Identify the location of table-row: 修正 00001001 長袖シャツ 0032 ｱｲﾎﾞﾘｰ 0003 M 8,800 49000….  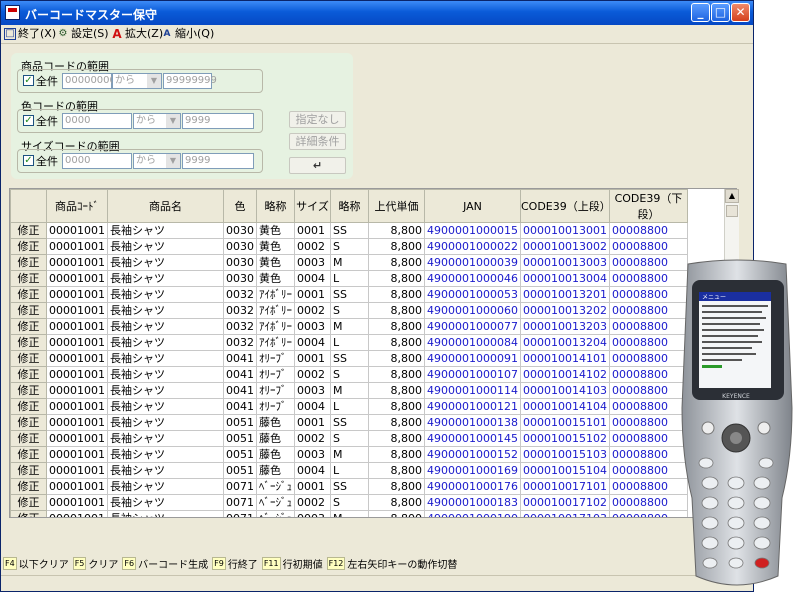
(349, 326).